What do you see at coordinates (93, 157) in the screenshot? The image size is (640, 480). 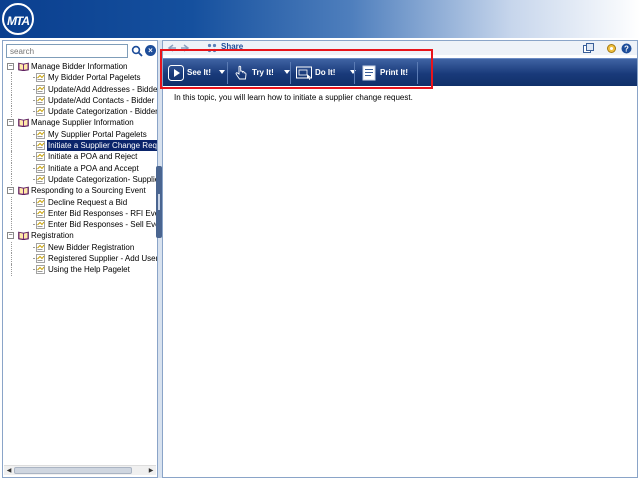 I see `outline-item-label: Initiate a POA and Reject` at bounding box center [93, 157].